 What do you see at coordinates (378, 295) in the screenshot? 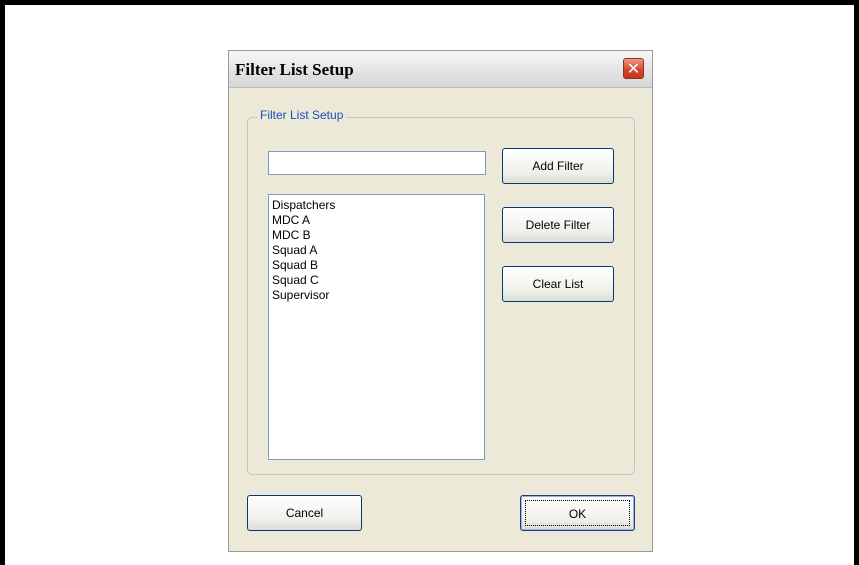
I see `list-item: Supervisor` at bounding box center [378, 295].